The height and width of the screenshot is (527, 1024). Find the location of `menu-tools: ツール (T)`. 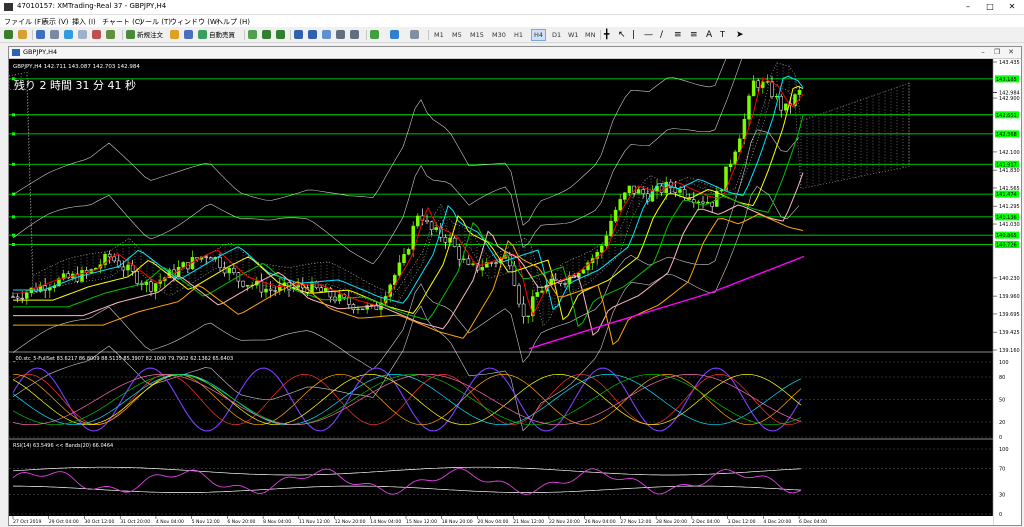

menu-tools: ツール (T) is located at coordinates (154, 22).